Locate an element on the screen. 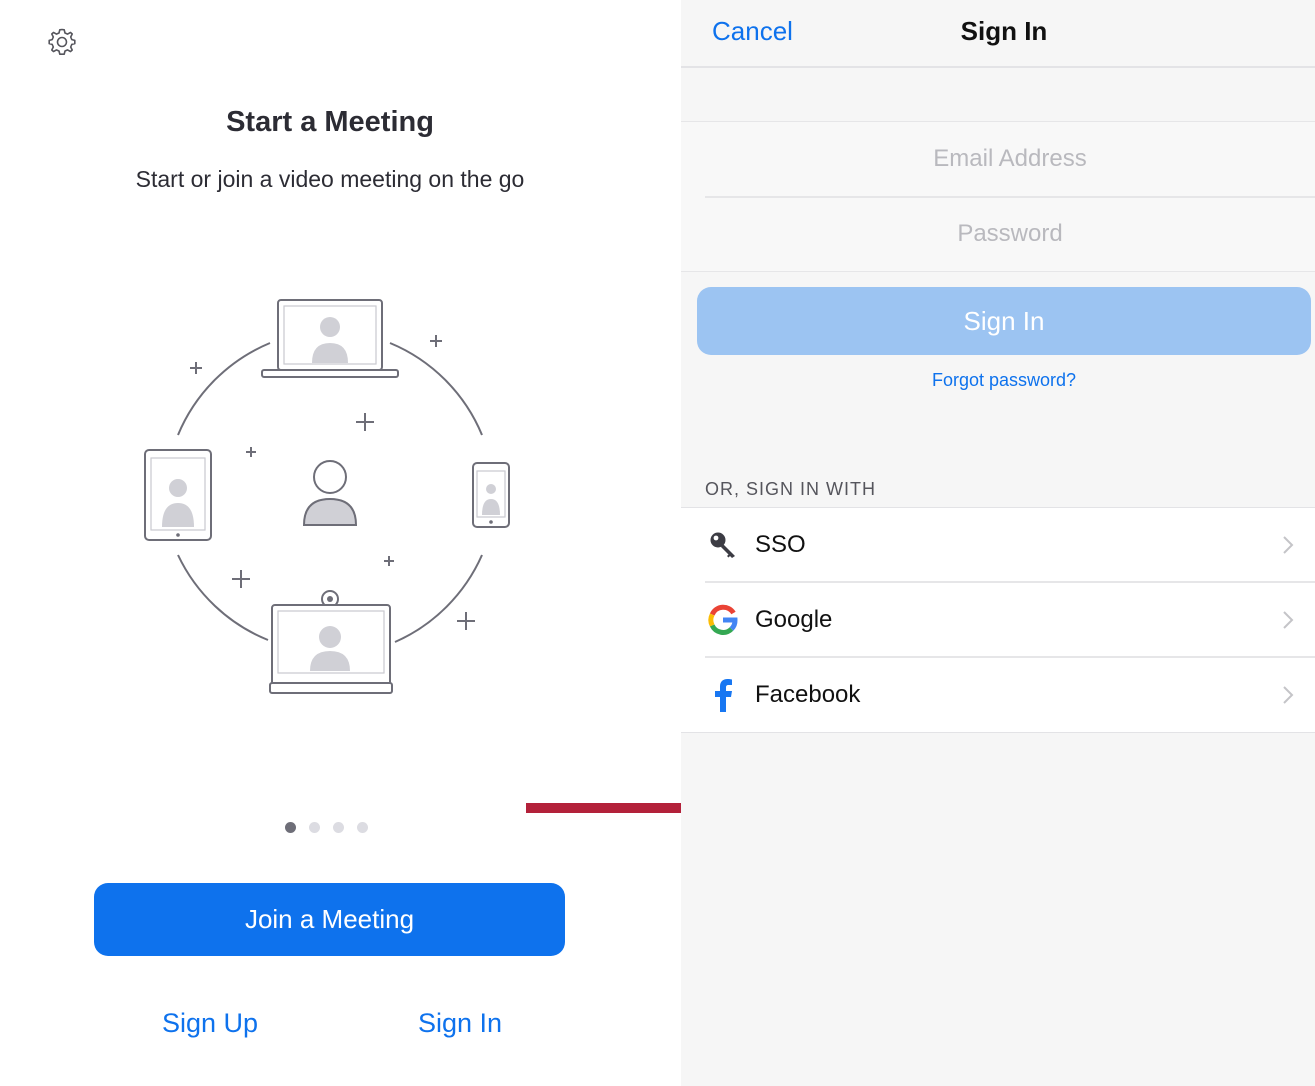  video-meeting-illustration is located at coordinates (327, 496).